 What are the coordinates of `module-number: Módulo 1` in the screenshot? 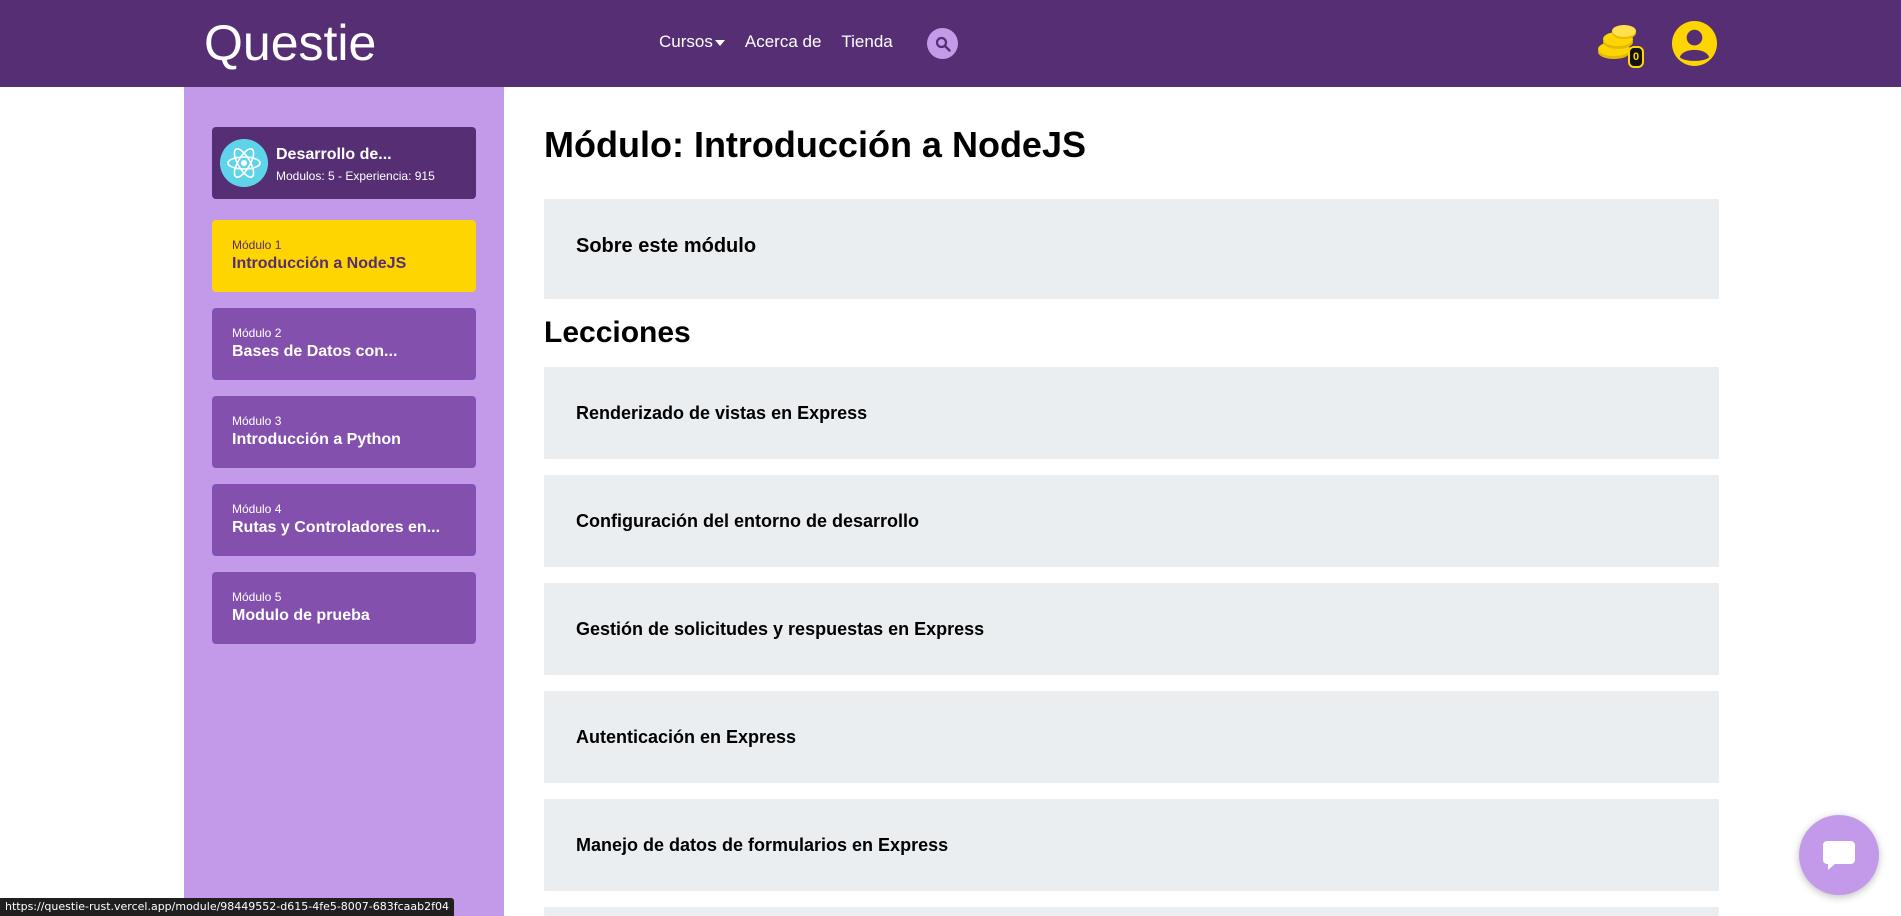 It's located at (257, 245).